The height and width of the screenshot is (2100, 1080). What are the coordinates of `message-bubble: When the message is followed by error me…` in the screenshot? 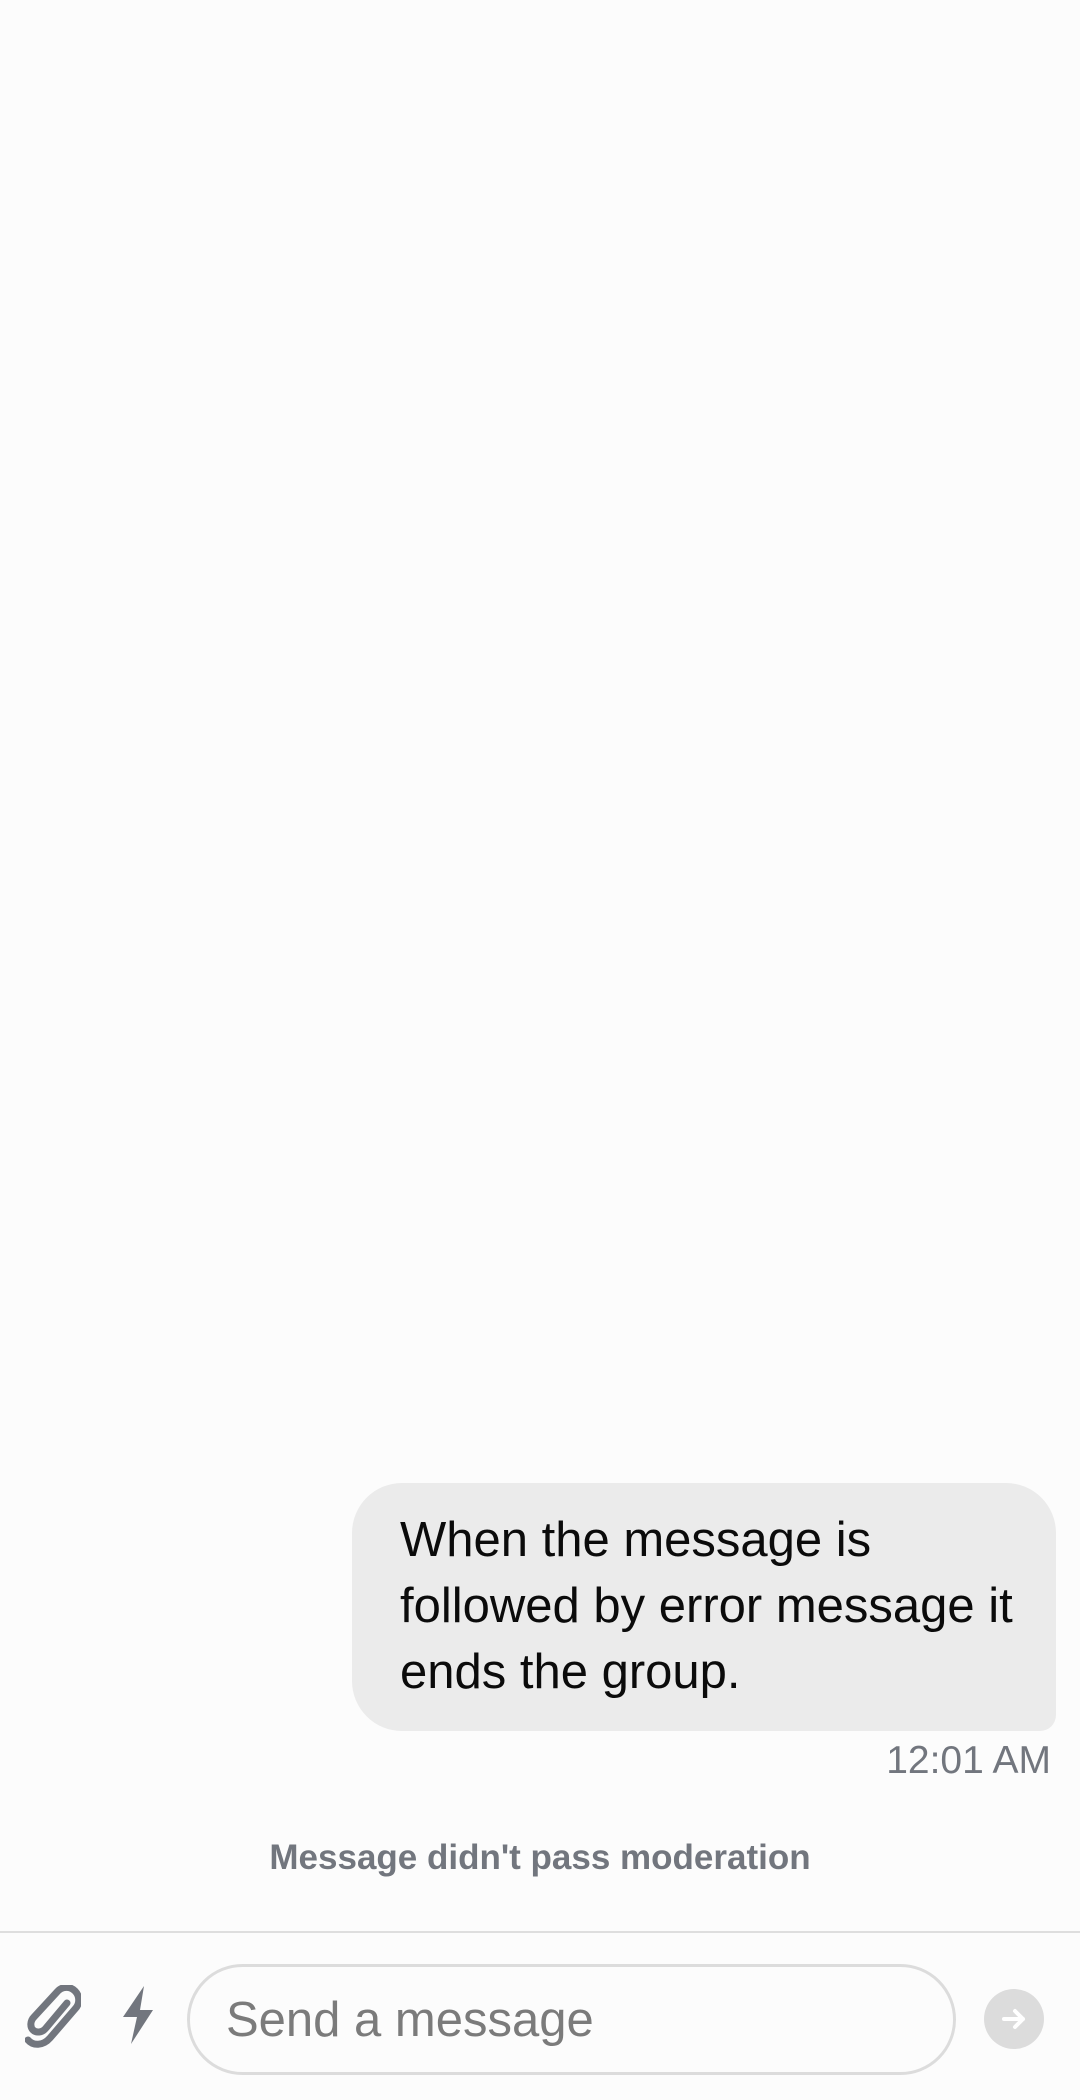 It's located at (704, 1607).